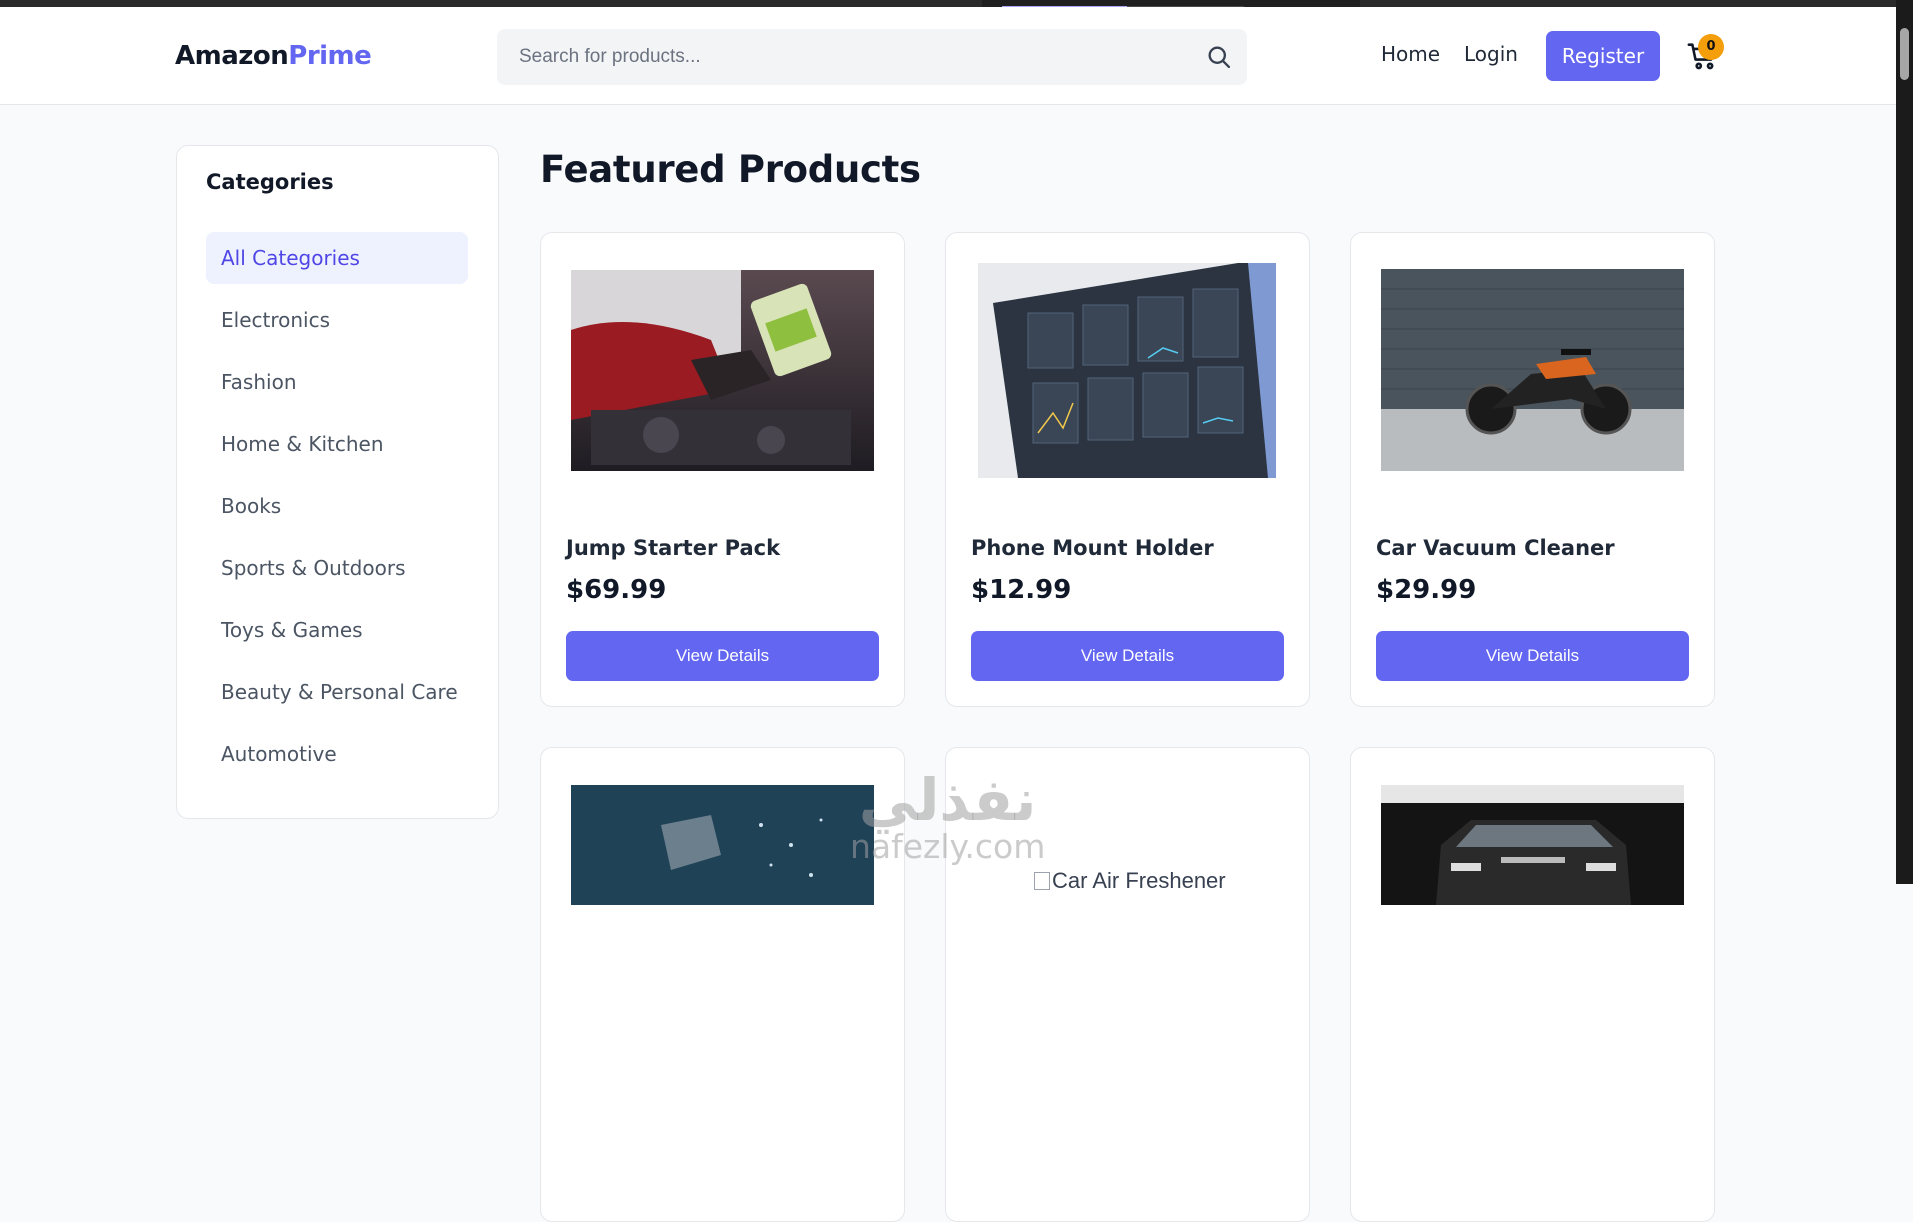 Image resolution: width=1913 pixels, height=1222 pixels. I want to click on category-fashion: Fashion, so click(337, 382).